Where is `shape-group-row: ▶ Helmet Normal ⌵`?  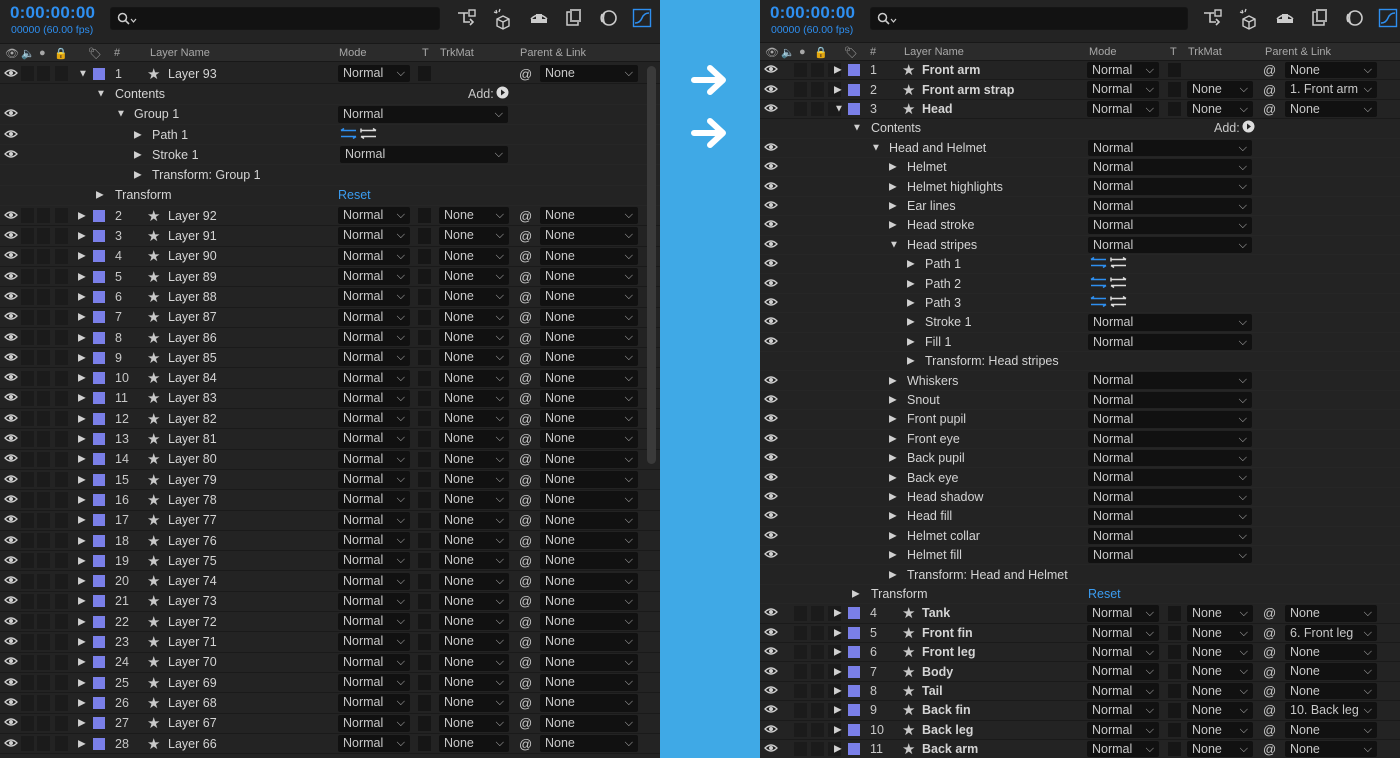
shape-group-row: ▶ Helmet Normal ⌵ is located at coordinates (1080, 168).